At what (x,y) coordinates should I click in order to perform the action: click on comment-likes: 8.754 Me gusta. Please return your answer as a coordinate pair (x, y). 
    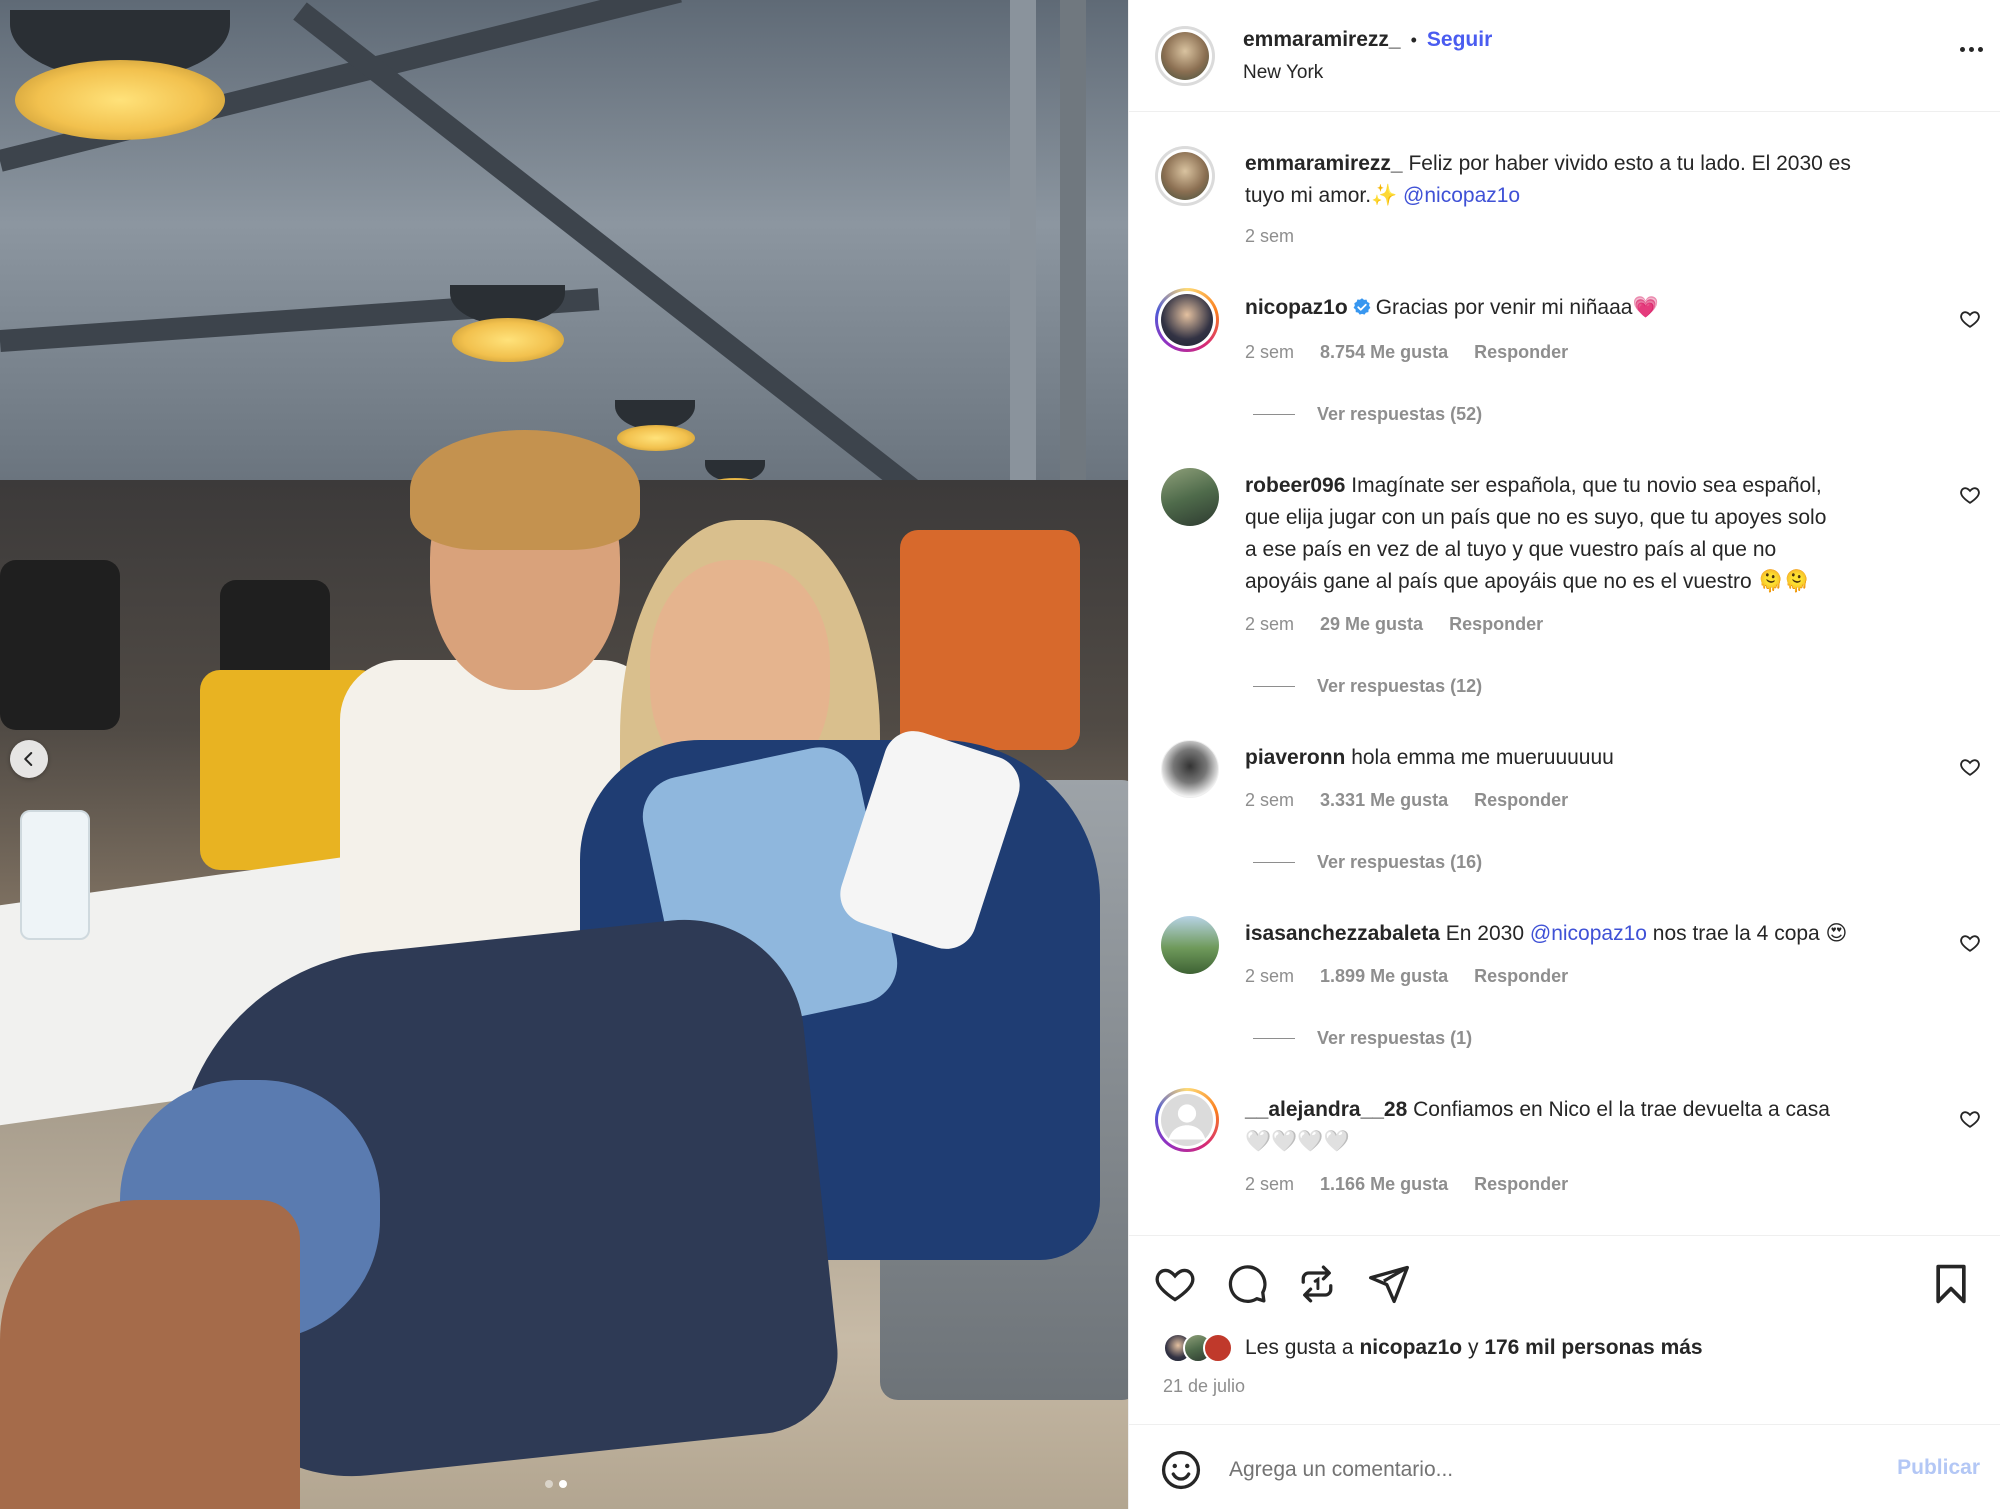
    Looking at the image, I should click on (1384, 352).